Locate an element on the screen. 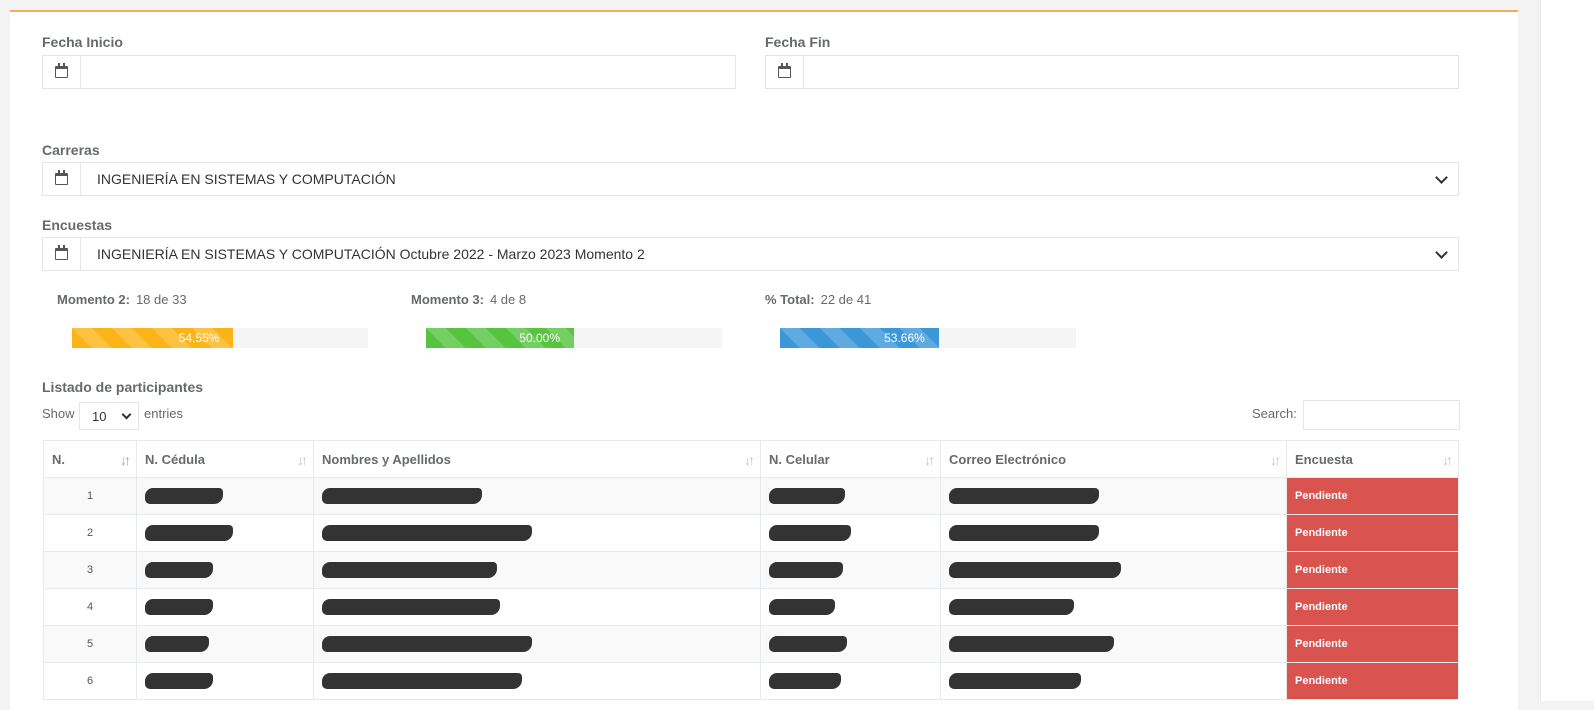 Image resolution: width=1594 pixels, height=710 pixels. table-row: 1 Pendiente is located at coordinates (751, 496).